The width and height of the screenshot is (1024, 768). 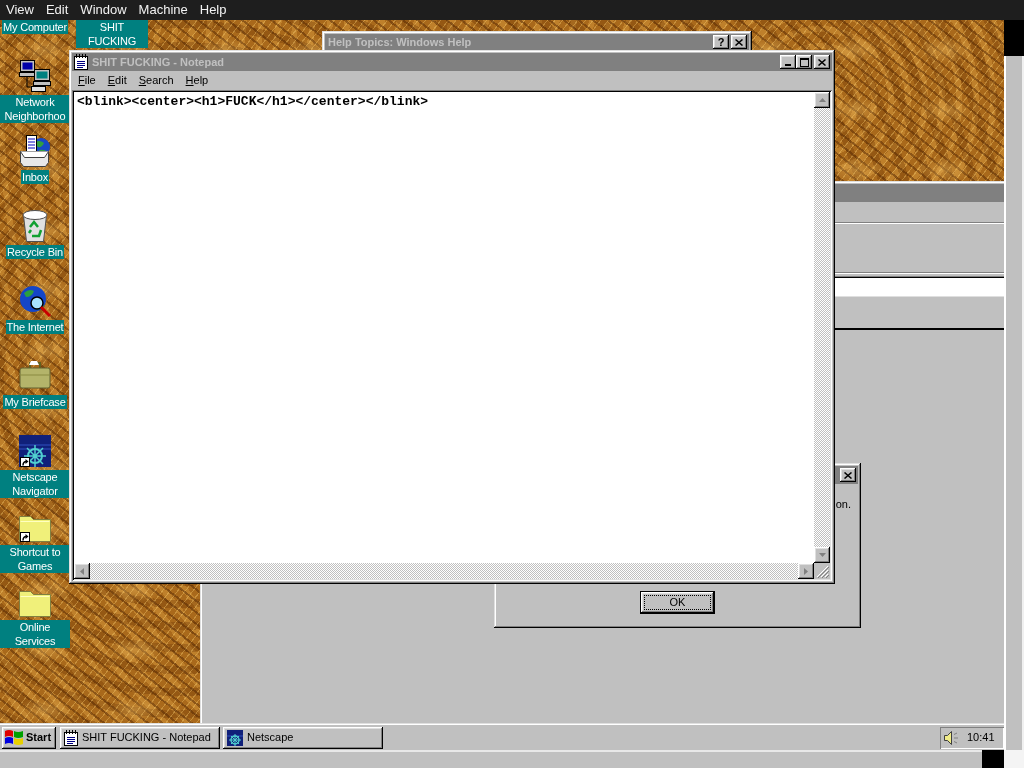 What do you see at coordinates (1014, 759) in the screenshot?
I see `scrollbar-corner` at bounding box center [1014, 759].